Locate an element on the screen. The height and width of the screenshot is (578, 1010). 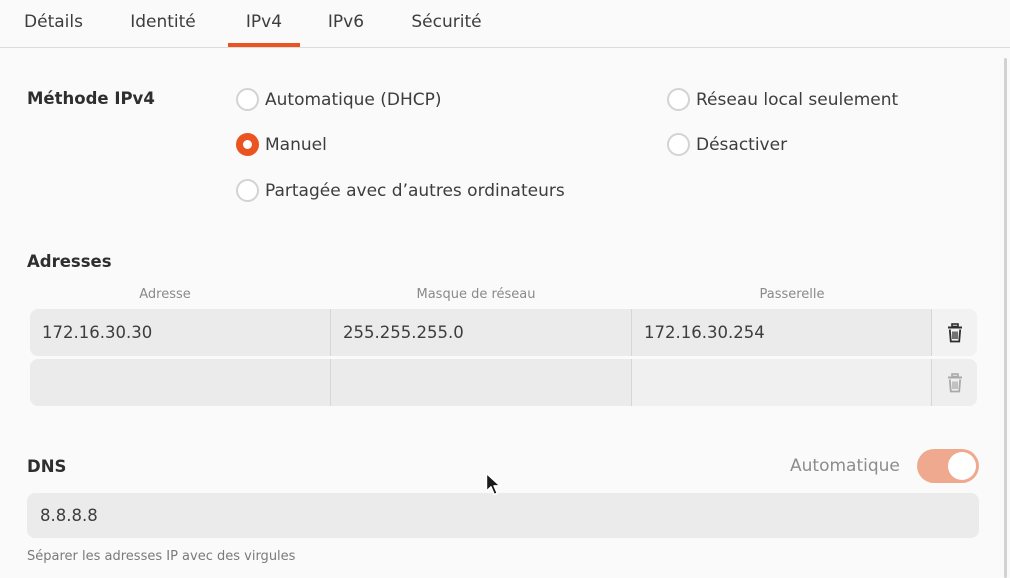
tab-details: Détails is located at coordinates (53, 23).